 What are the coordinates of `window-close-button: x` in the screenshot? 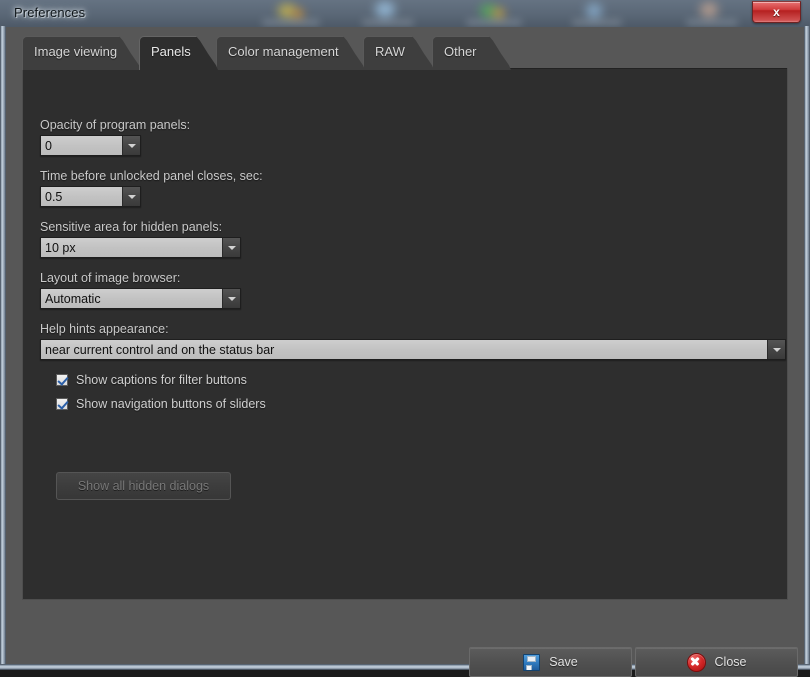 It's located at (776, 12).